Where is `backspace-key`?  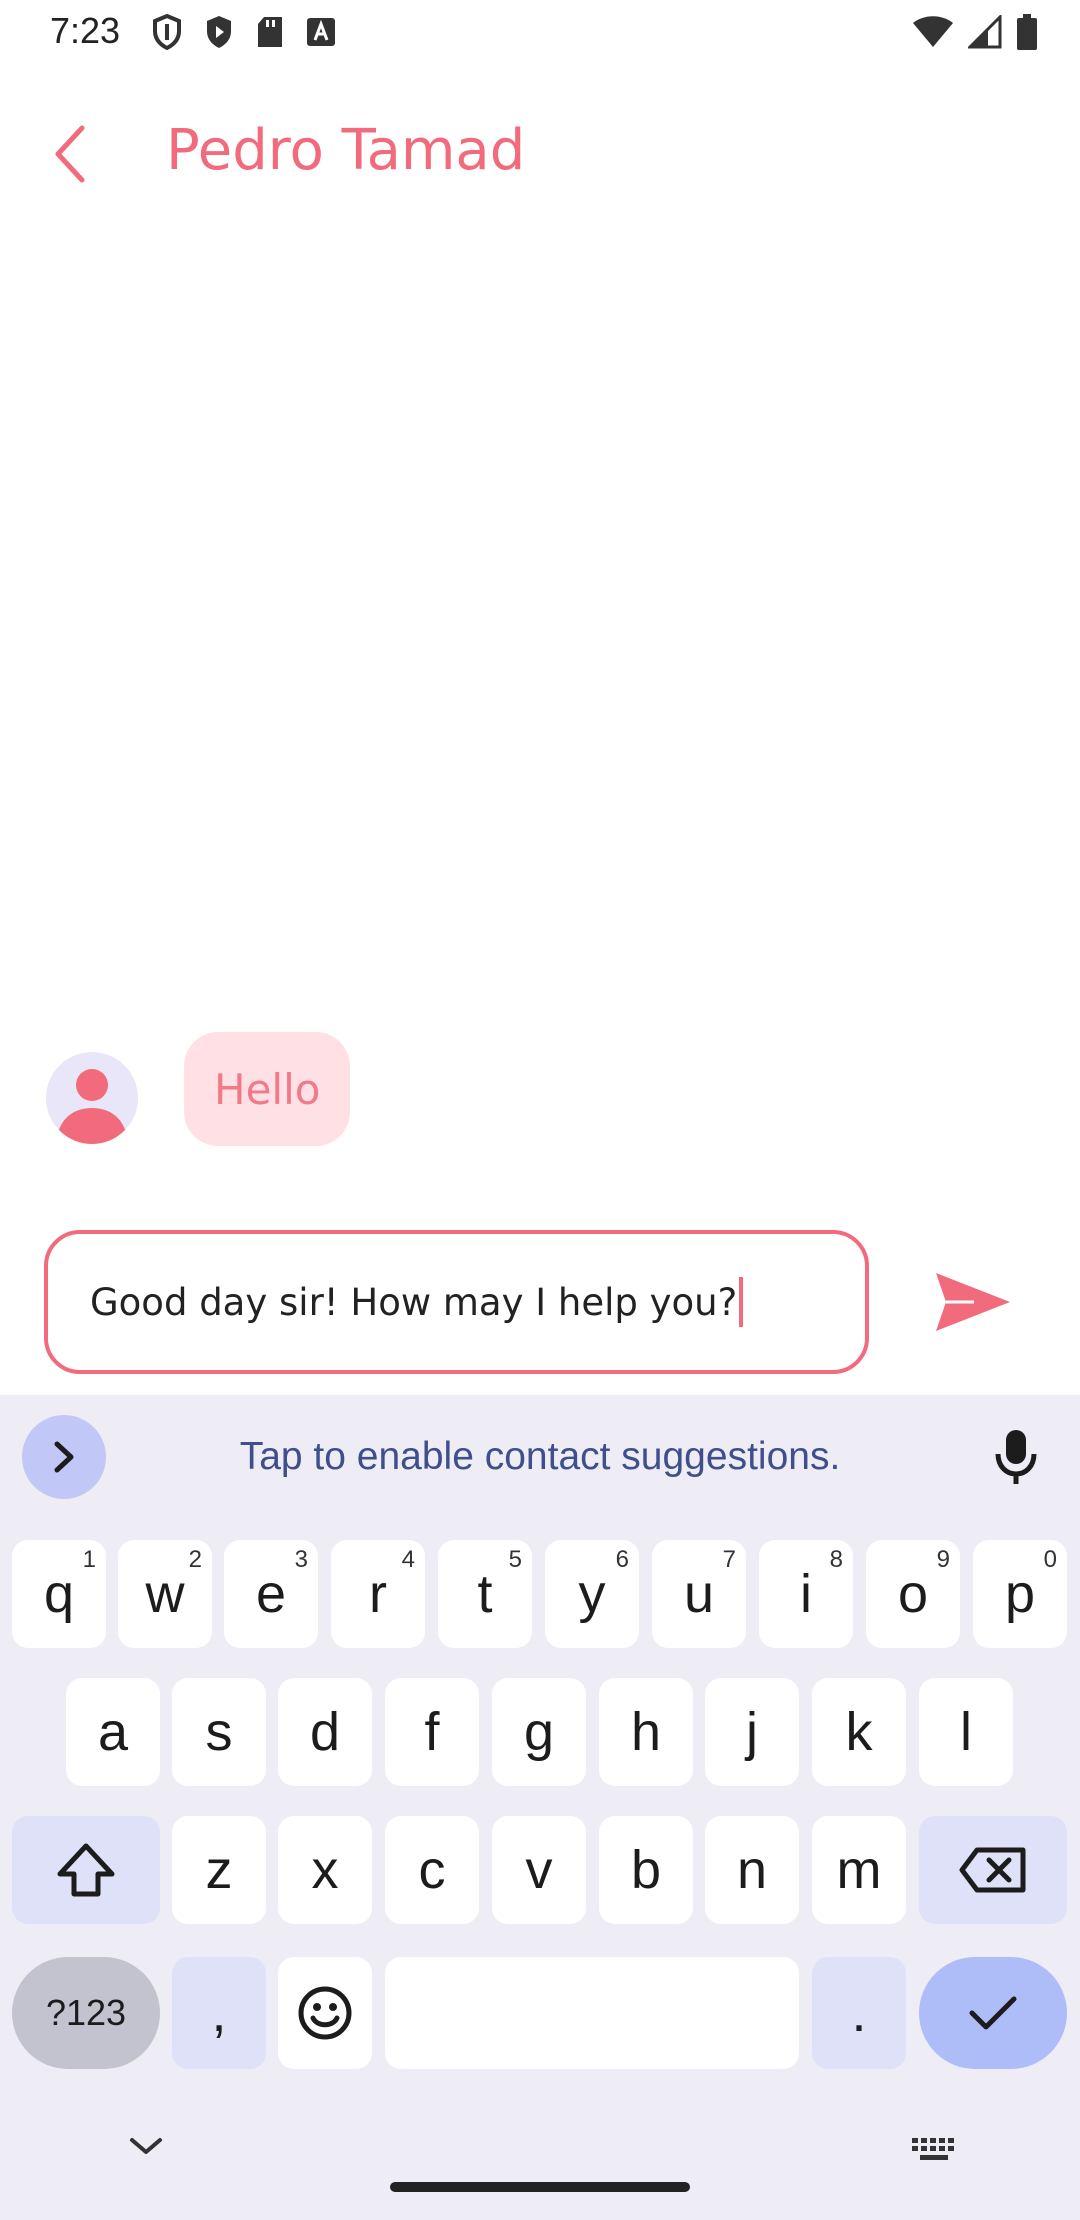
backspace-key is located at coordinates (993, 1870).